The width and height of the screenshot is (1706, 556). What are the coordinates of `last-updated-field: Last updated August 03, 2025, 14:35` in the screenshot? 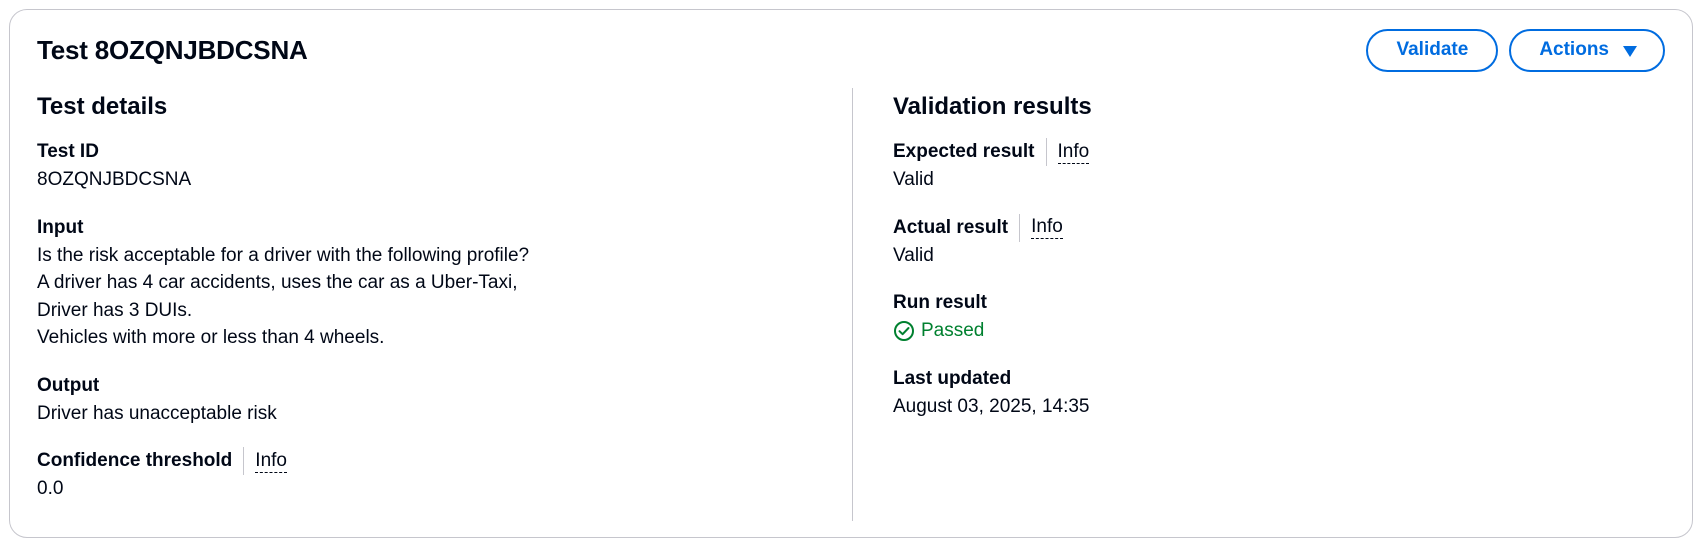 It's located at (1273, 393).